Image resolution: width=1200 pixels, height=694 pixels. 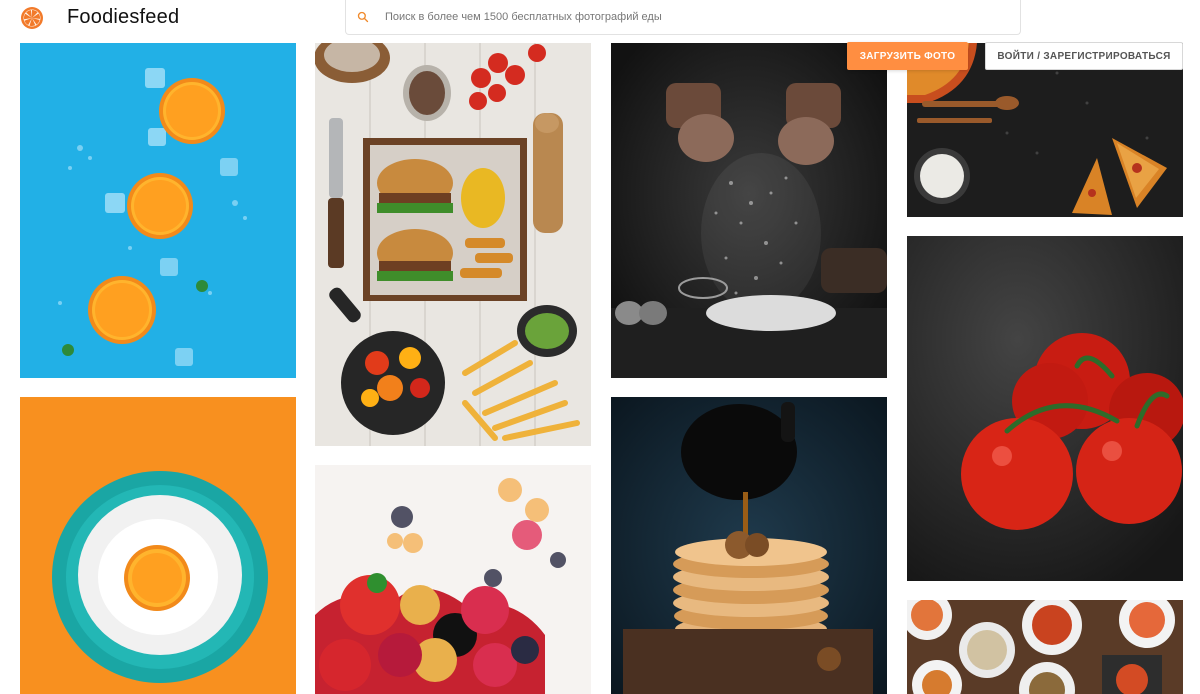 I want to click on upload-photo-button: ЗАГРУЗИТЬ ФОТО, so click(x=907, y=56).